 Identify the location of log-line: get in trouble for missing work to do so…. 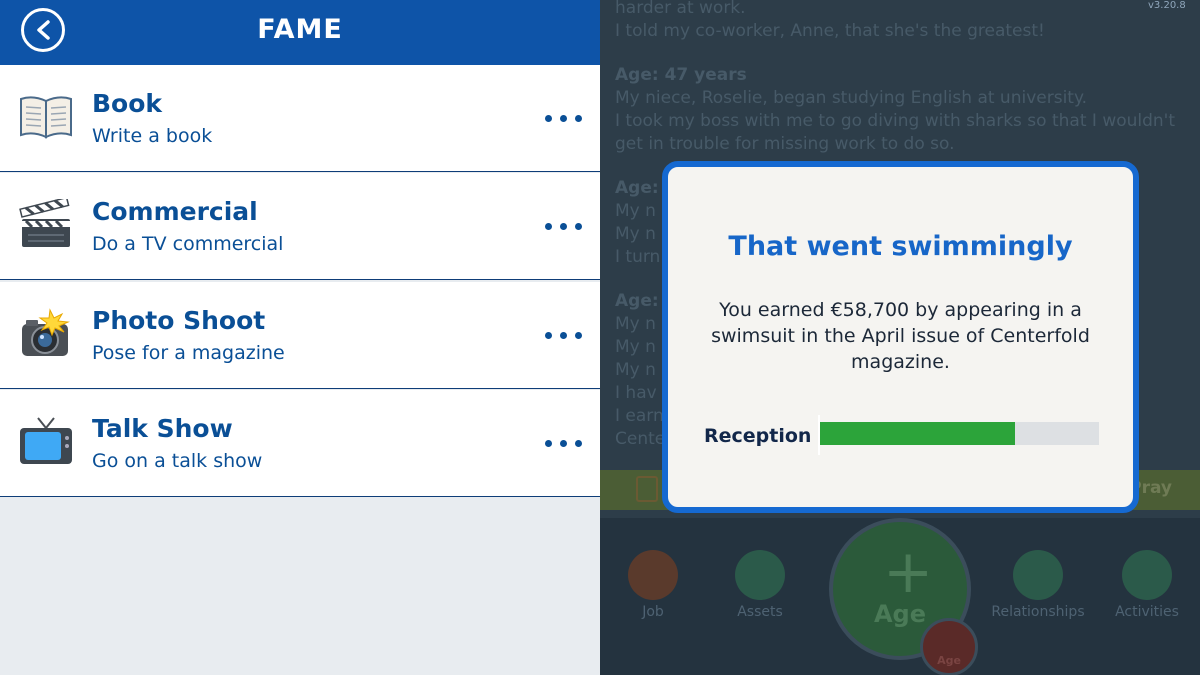
(785, 144).